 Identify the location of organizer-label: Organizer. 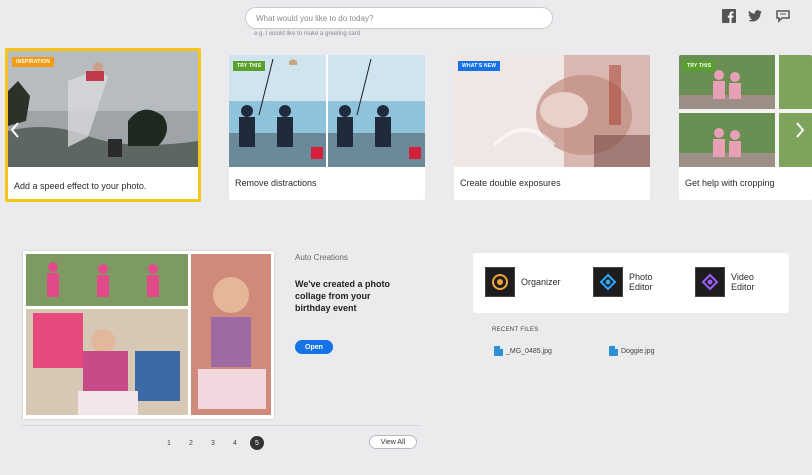
(541, 282).